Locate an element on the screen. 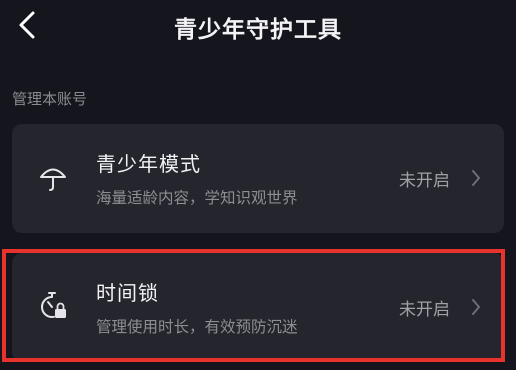  teen-mode-subtitle: 海量适龄内容，学知识观世界 is located at coordinates (197, 198).